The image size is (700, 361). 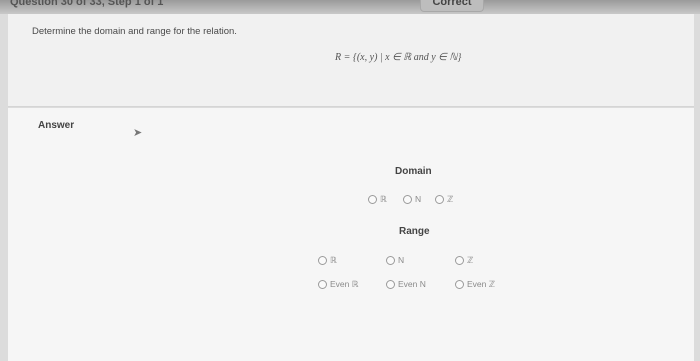 I want to click on mouse-cursor-icon: ➤, so click(x=138, y=133).